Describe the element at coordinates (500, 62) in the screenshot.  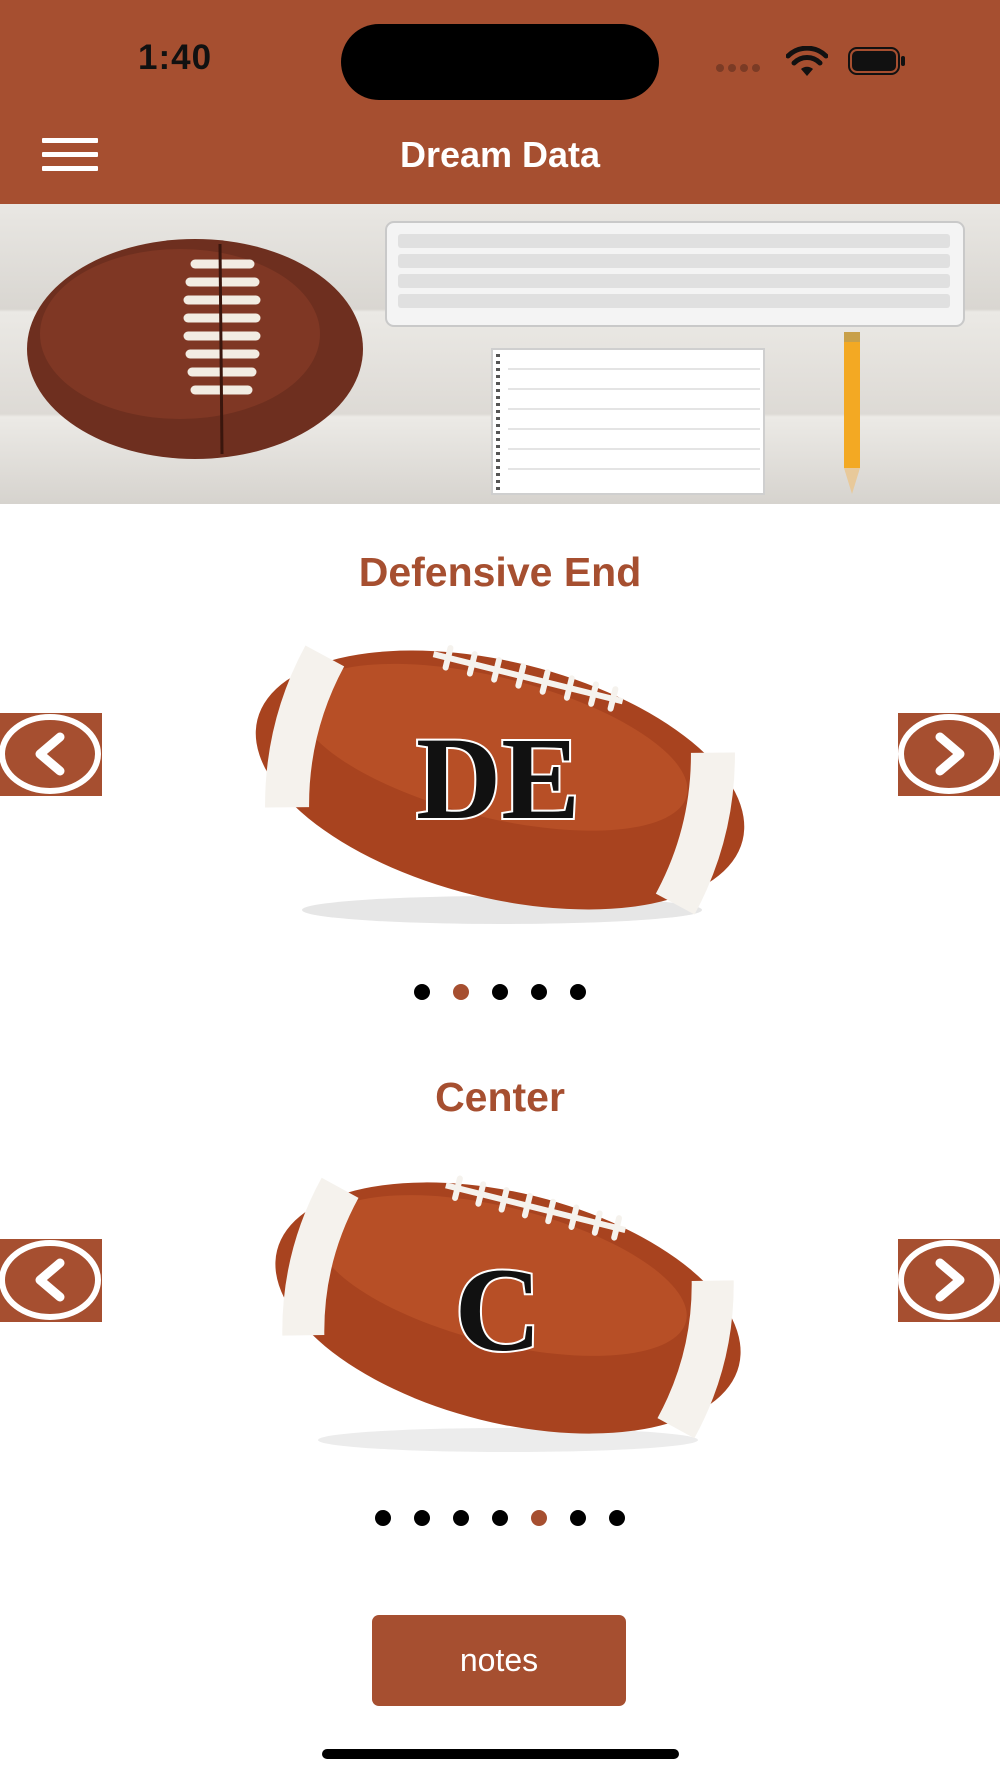
I see `dynamic-island` at that location.